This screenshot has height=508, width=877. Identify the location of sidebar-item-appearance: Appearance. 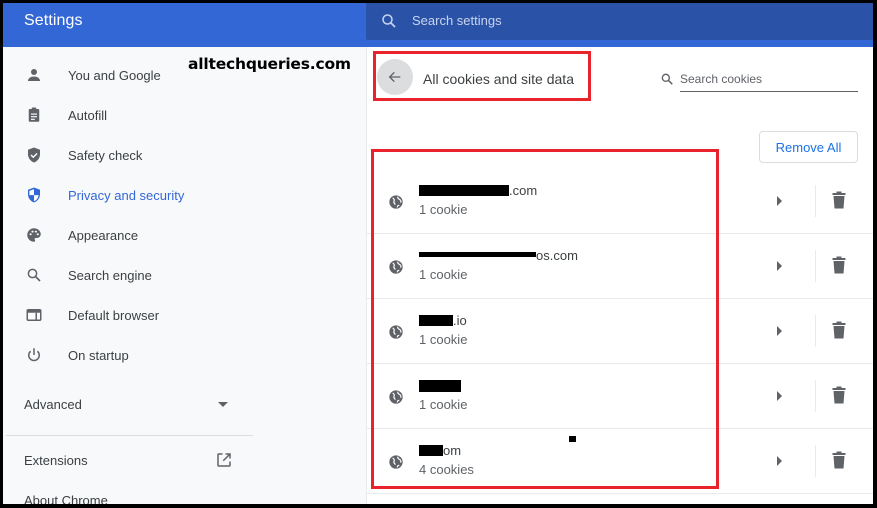
(184, 235).